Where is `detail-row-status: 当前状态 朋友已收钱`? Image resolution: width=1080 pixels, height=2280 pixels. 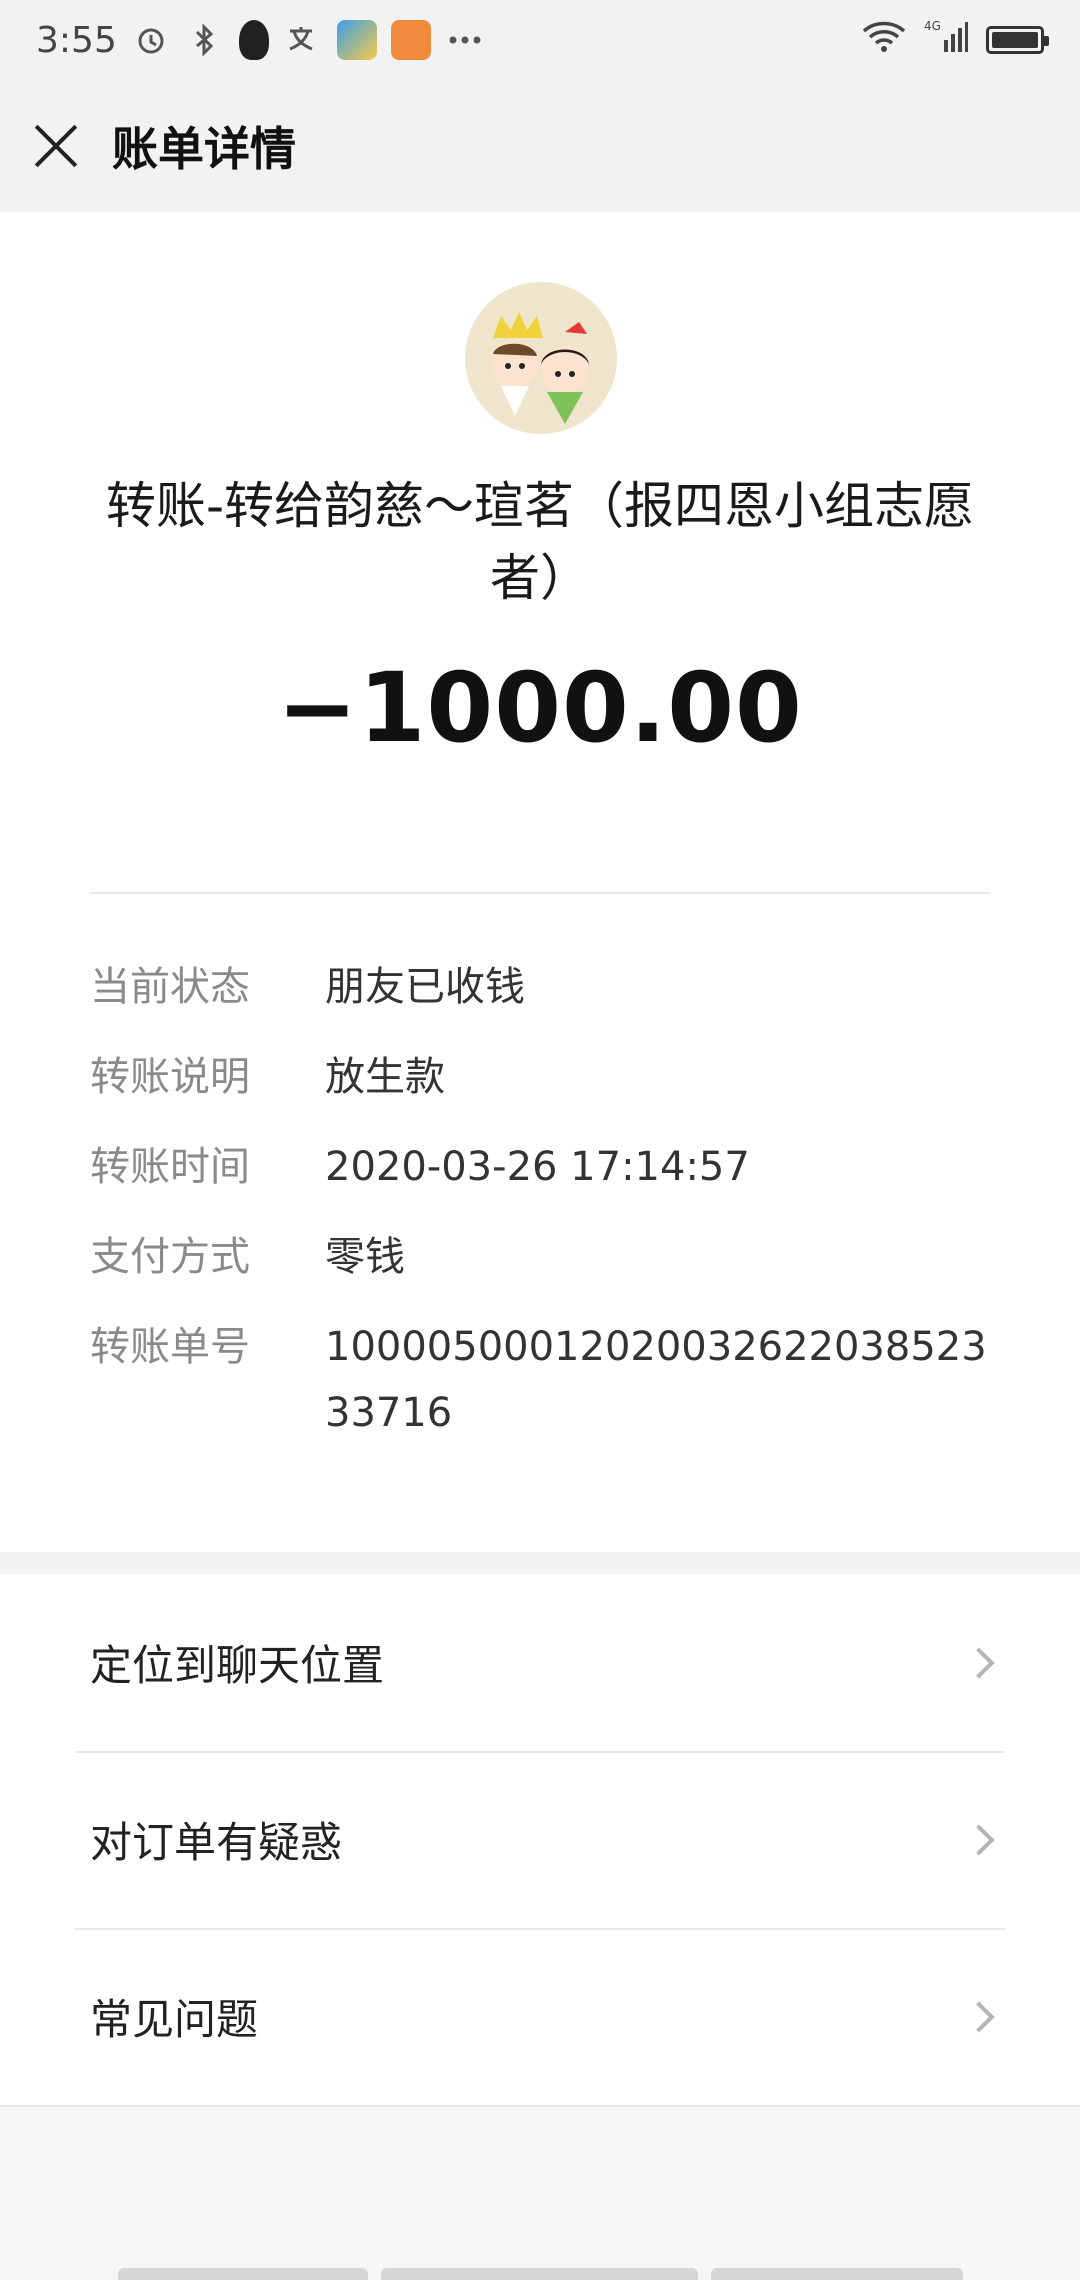
detail-row-status: 当前状态 朋友已收钱 is located at coordinates (545, 987).